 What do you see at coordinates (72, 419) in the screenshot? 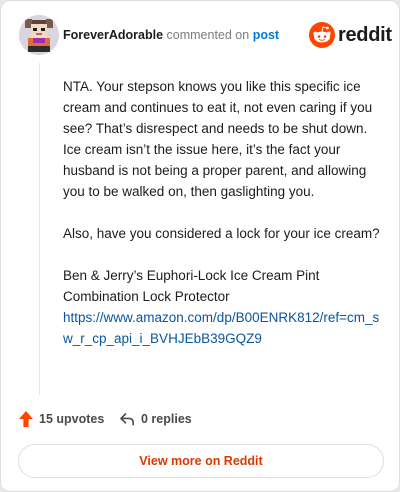
I see `upvote-count: 15 upvotes` at bounding box center [72, 419].